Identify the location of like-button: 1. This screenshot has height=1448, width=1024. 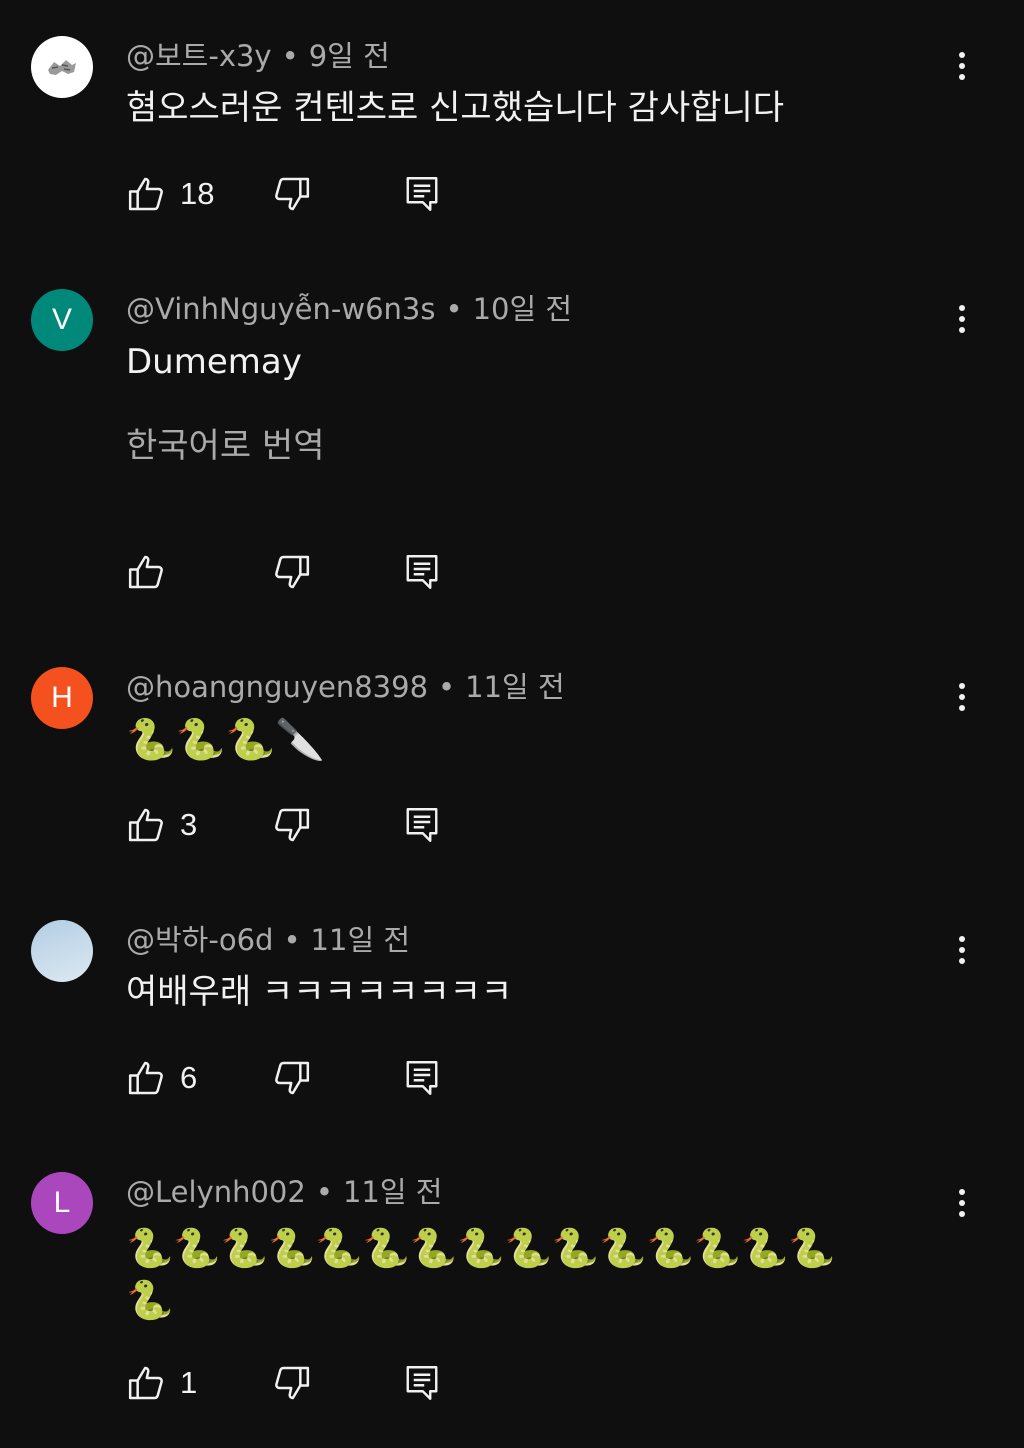
(161, 1383).